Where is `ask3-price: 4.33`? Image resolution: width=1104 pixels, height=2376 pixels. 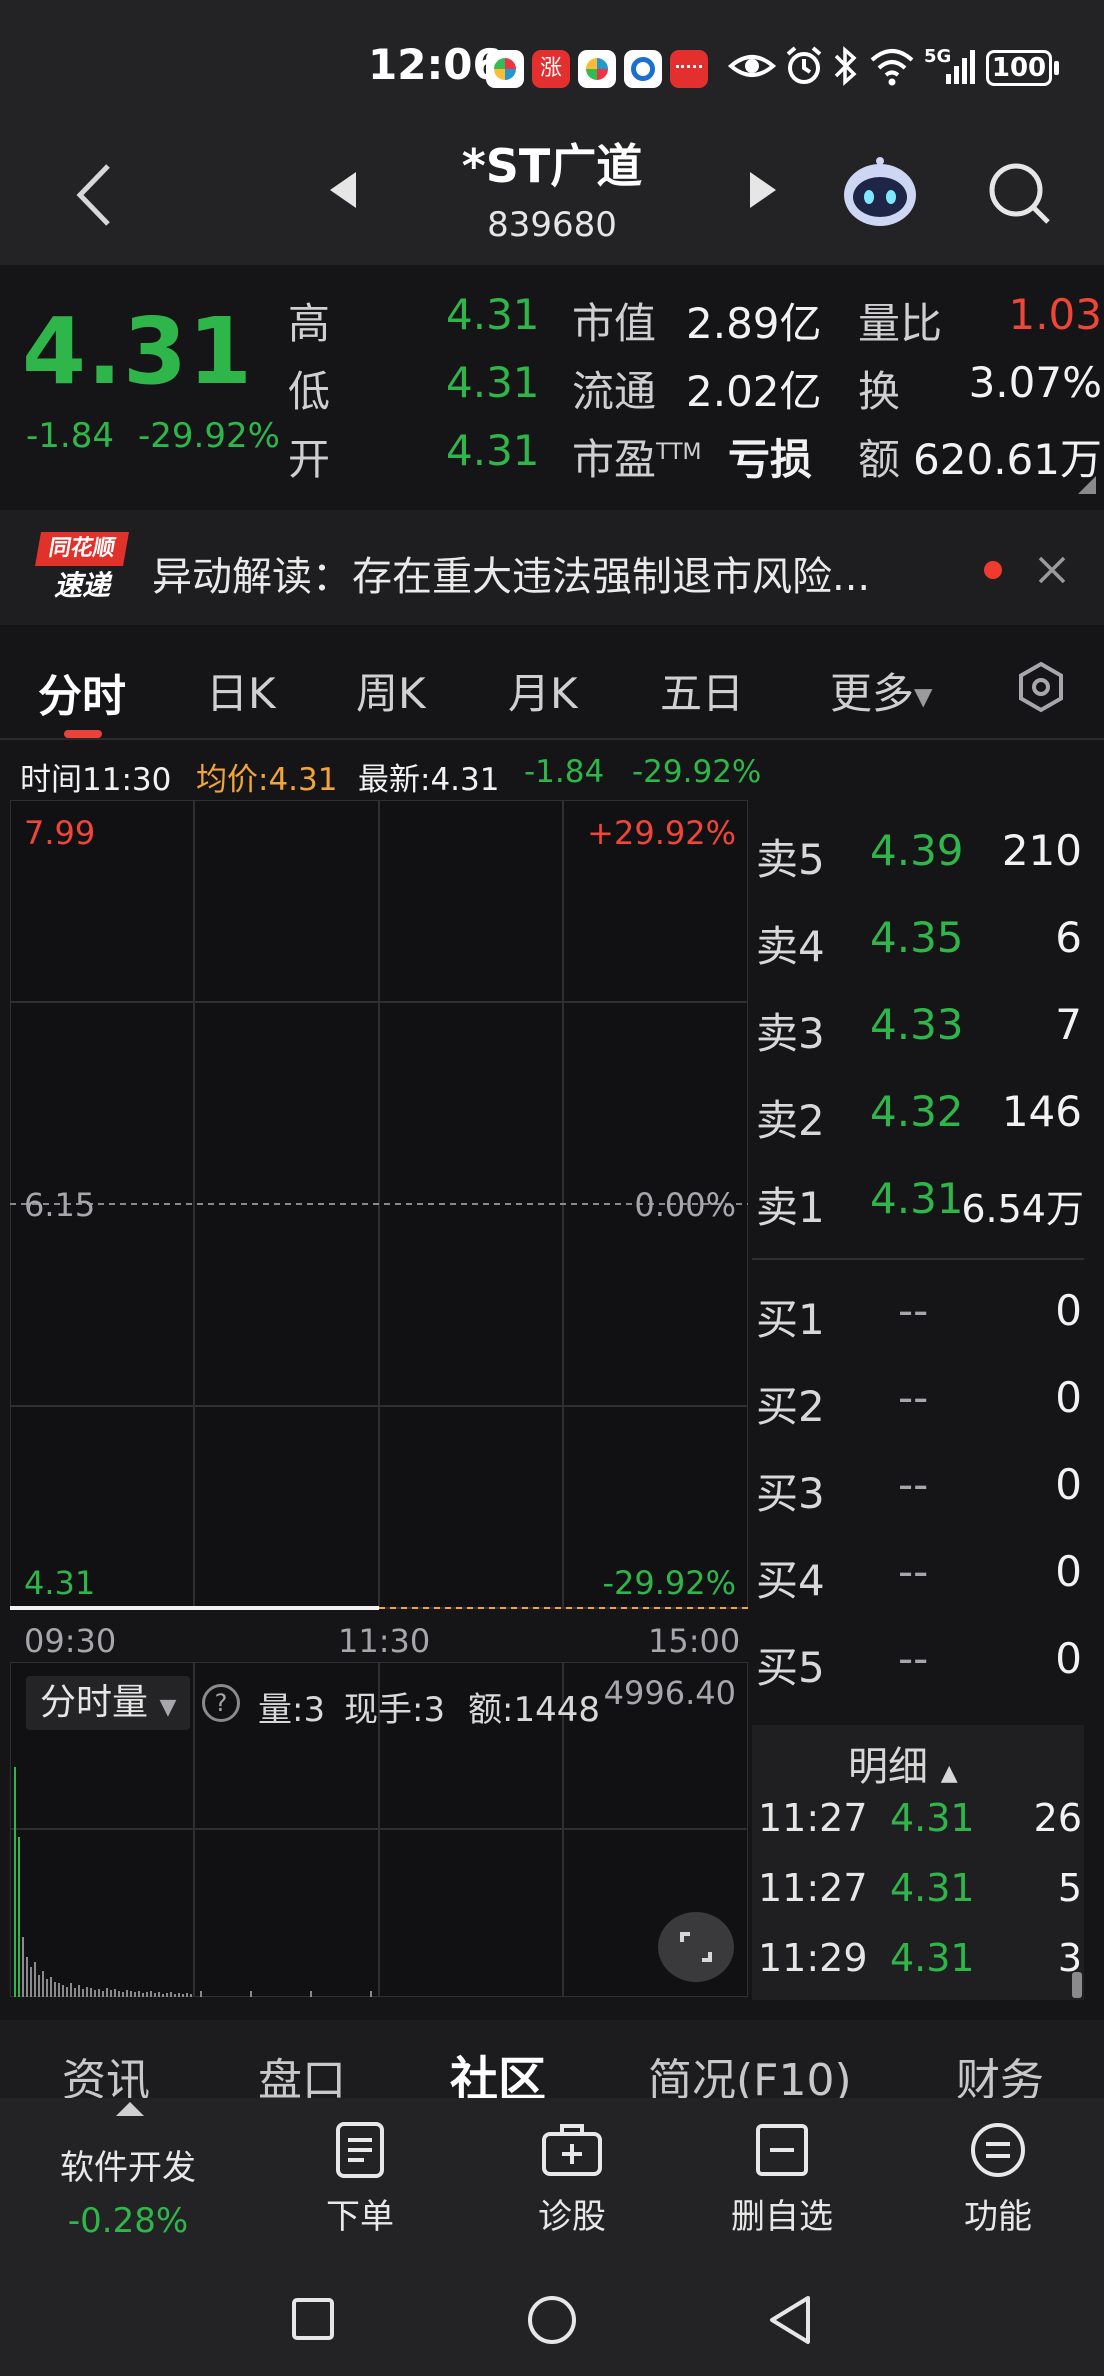
ask3-price: 4.33 is located at coordinates (917, 1024).